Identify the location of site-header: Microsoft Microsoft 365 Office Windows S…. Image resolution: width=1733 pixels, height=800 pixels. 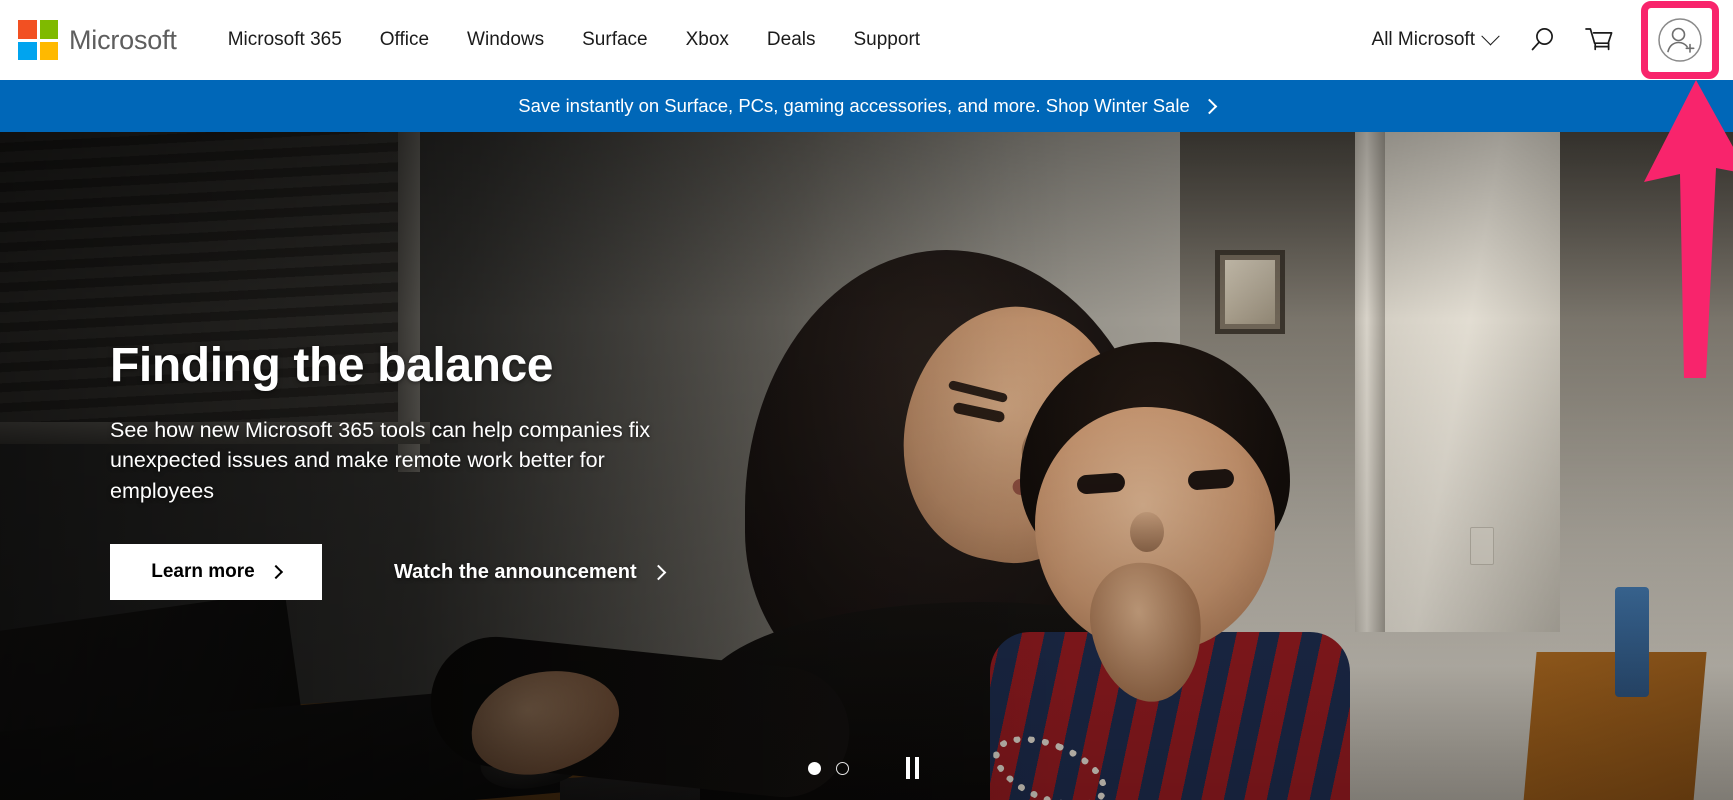
(866, 40).